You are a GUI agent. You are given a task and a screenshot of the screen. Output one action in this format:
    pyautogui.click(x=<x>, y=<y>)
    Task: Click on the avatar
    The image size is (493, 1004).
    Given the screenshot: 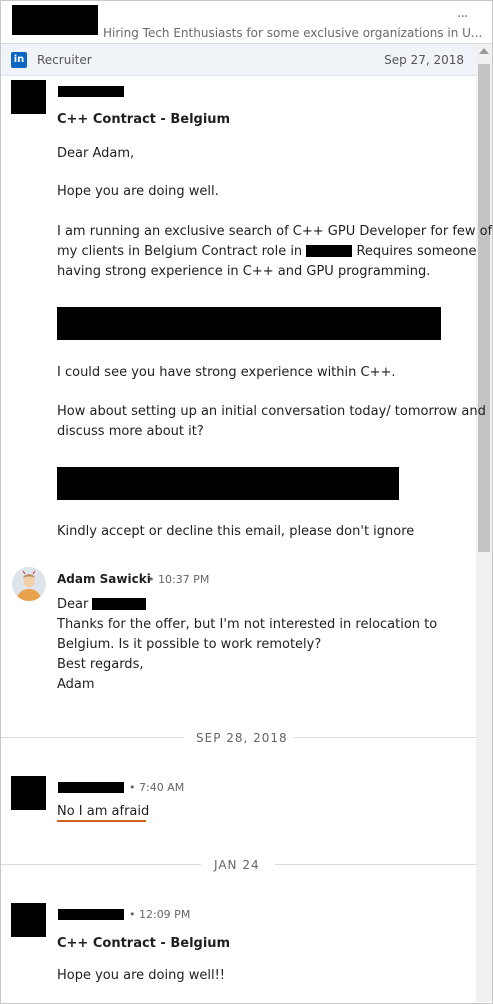 What is the action you would take?
    pyautogui.click(x=29, y=584)
    